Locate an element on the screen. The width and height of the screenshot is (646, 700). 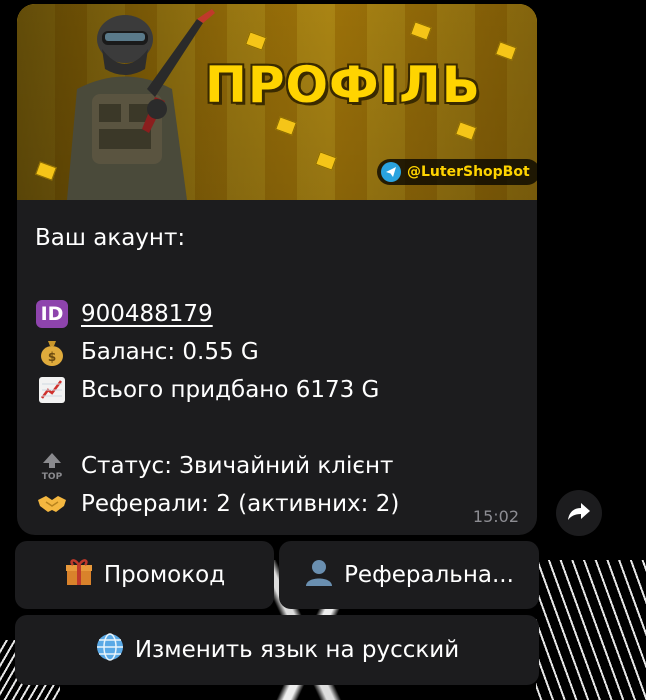
globe-icon is located at coordinates (110, 650).